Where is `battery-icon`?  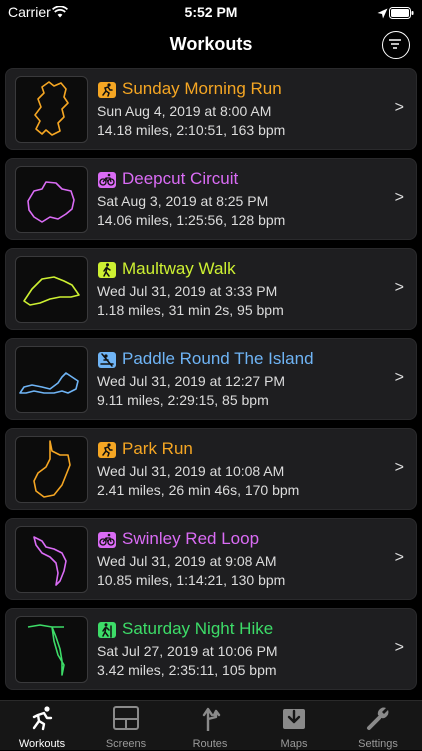
battery-icon is located at coordinates (401, 14).